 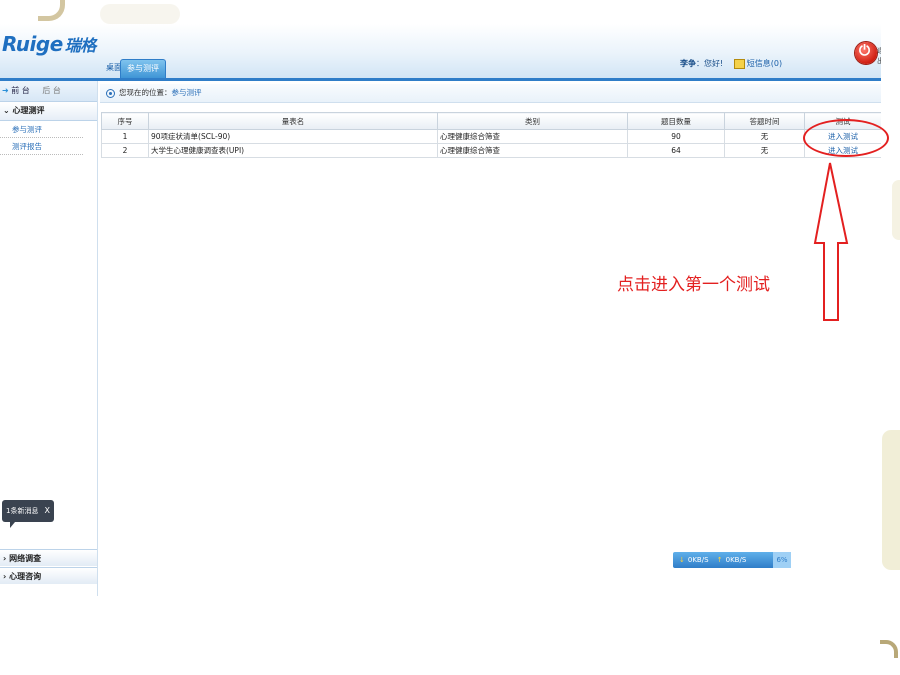 I want to click on download-arrow-icon: ↓, so click(x=682, y=560).